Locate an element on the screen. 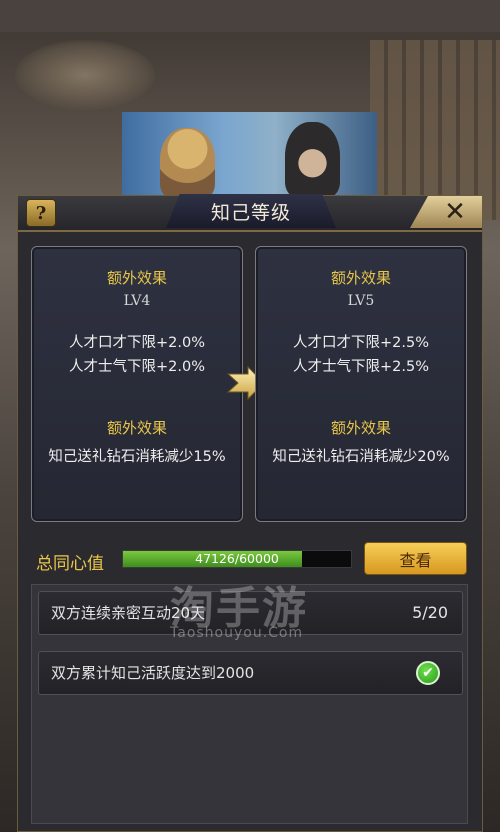  question-icon: ? is located at coordinates (41, 213).